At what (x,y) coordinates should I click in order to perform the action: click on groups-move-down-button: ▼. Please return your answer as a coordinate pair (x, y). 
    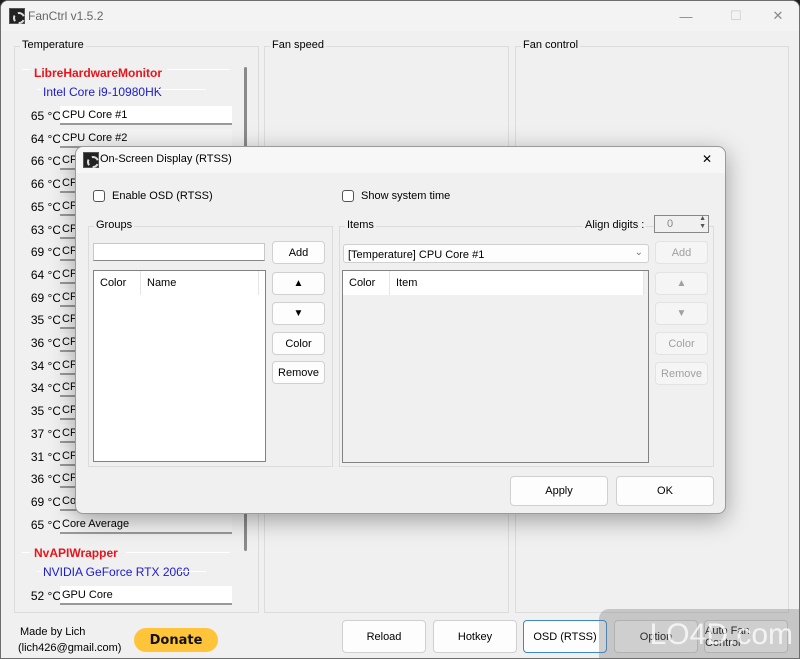
    Looking at the image, I should click on (298, 313).